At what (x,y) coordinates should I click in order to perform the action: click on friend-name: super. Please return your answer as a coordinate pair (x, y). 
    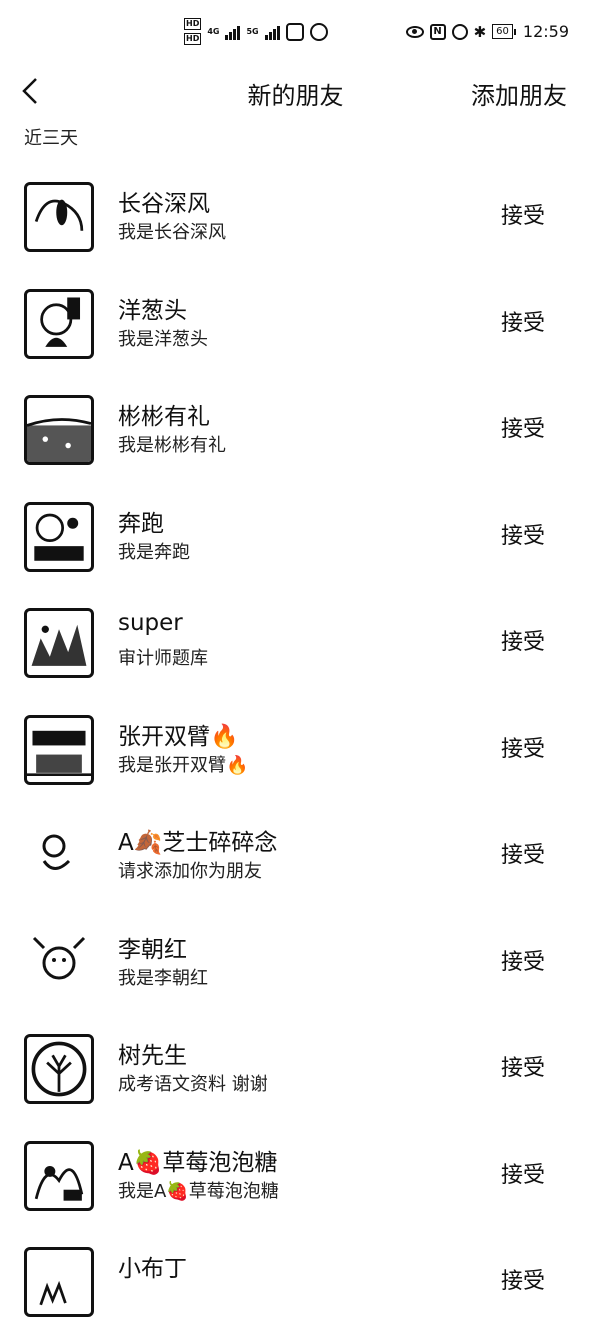
    Looking at the image, I should click on (150, 623).